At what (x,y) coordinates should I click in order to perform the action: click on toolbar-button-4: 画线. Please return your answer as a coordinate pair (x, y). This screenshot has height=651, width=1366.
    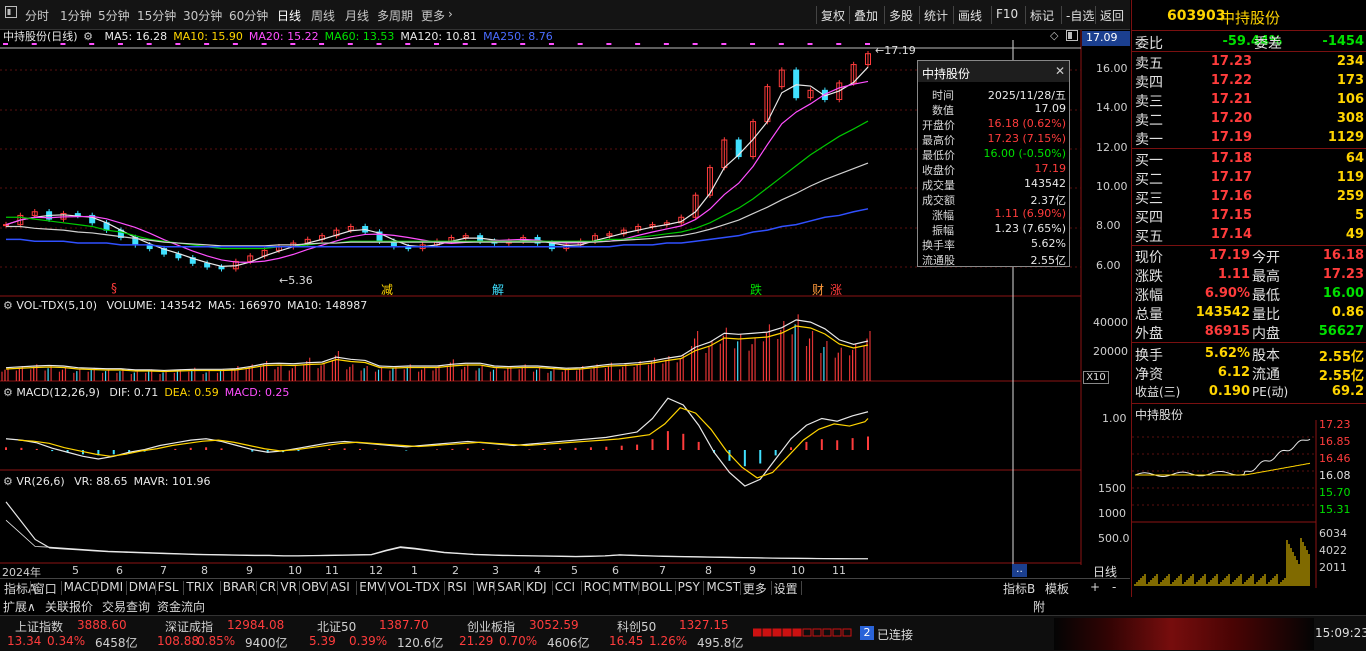
    Looking at the image, I should click on (970, 15).